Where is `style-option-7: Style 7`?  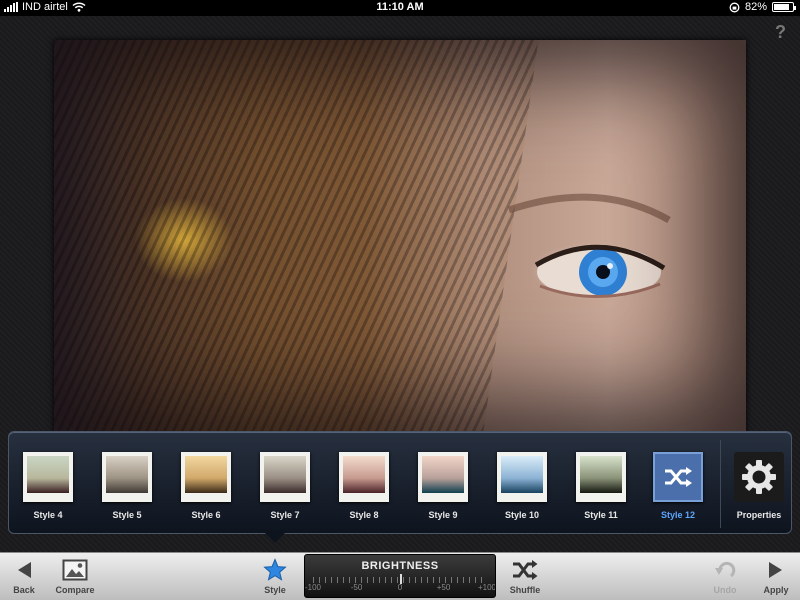
style-option-7: Style 7 is located at coordinates (285, 486).